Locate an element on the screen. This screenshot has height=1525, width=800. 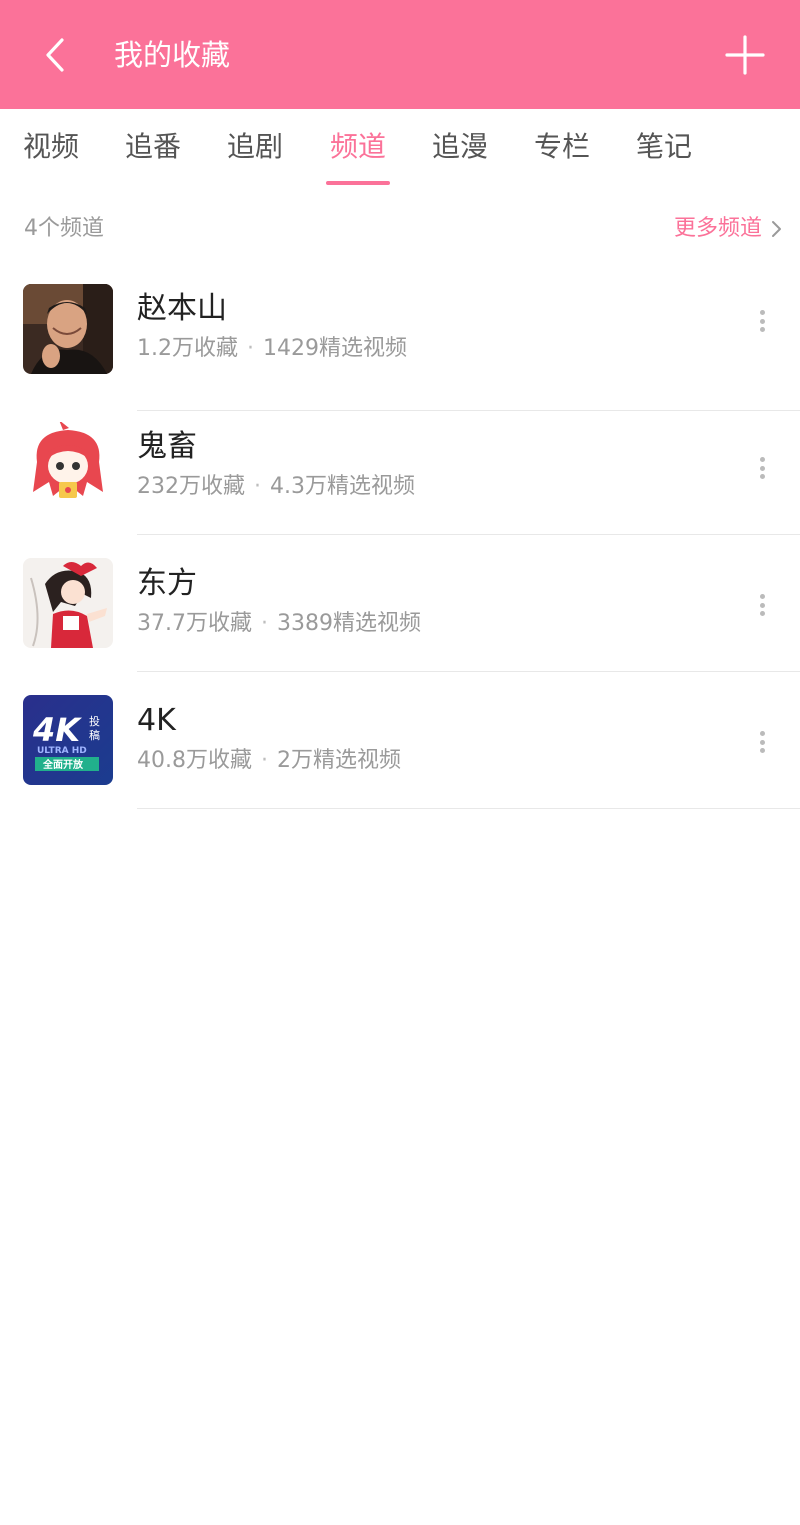
favorite-count: 232万收藏 is located at coordinates (191, 486).